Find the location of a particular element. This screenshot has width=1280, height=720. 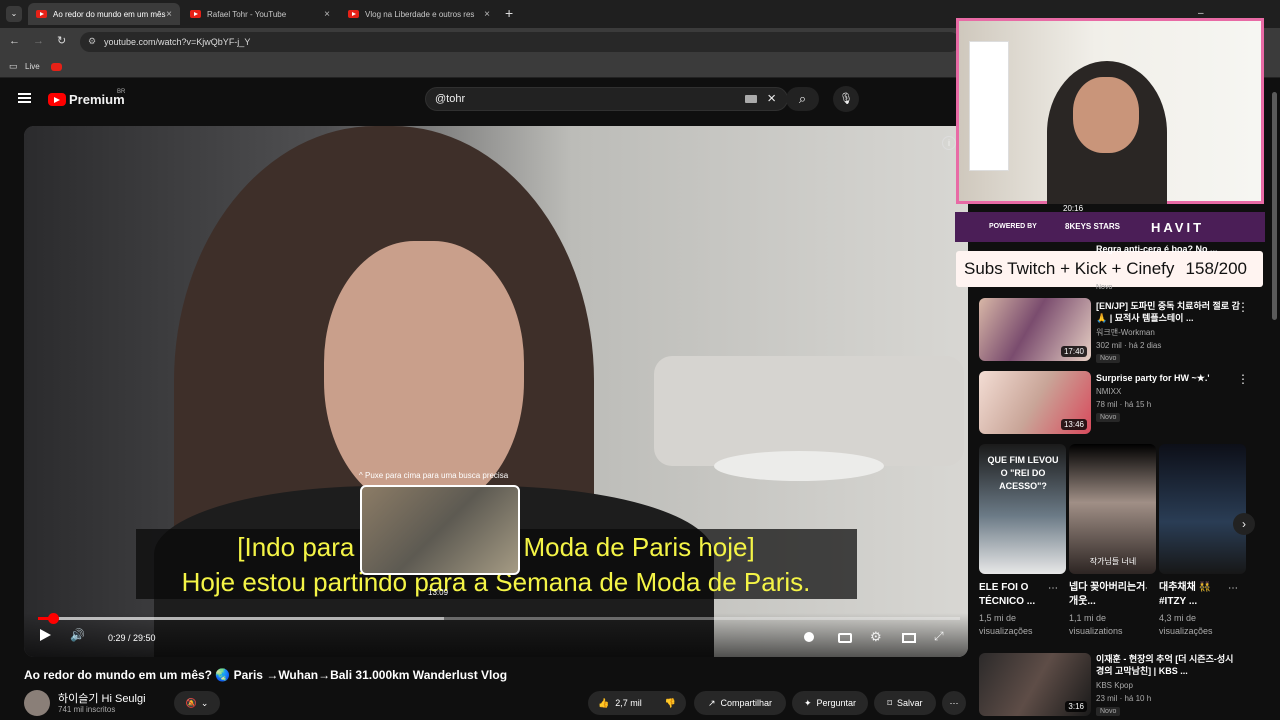

progress-bar is located at coordinates (499, 618).